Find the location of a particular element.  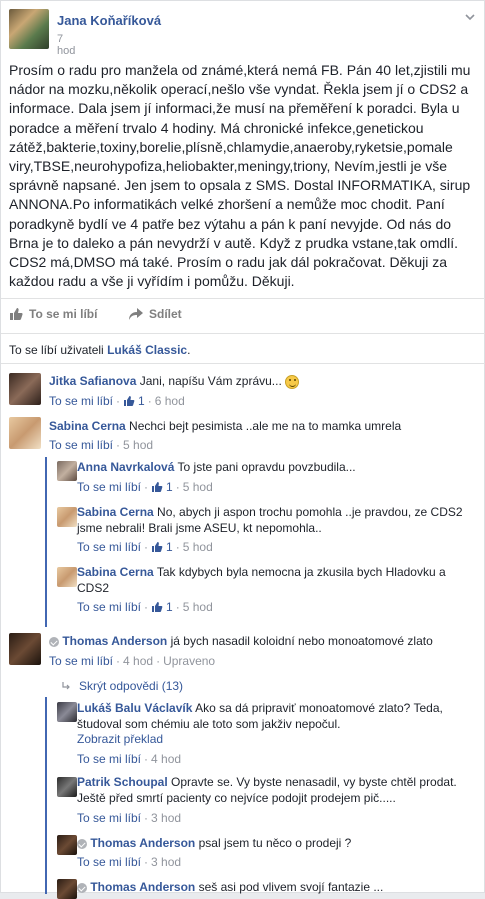

comment-text: psal jsem tu něco o prodeji ? is located at coordinates (275, 843).